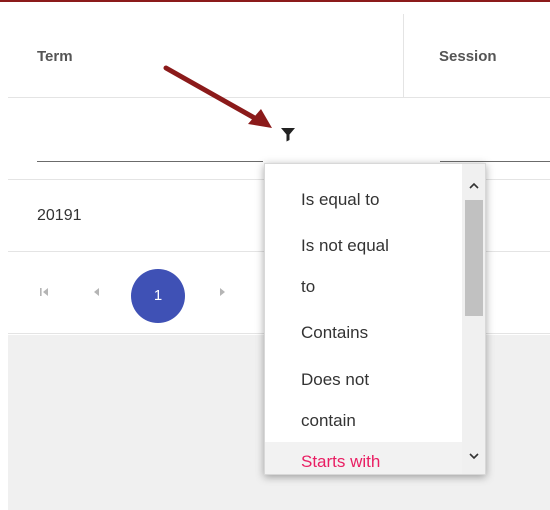  Describe the element at coordinates (363, 458) in the screenshot. I see `option-starts-with: Starts with` at that location.